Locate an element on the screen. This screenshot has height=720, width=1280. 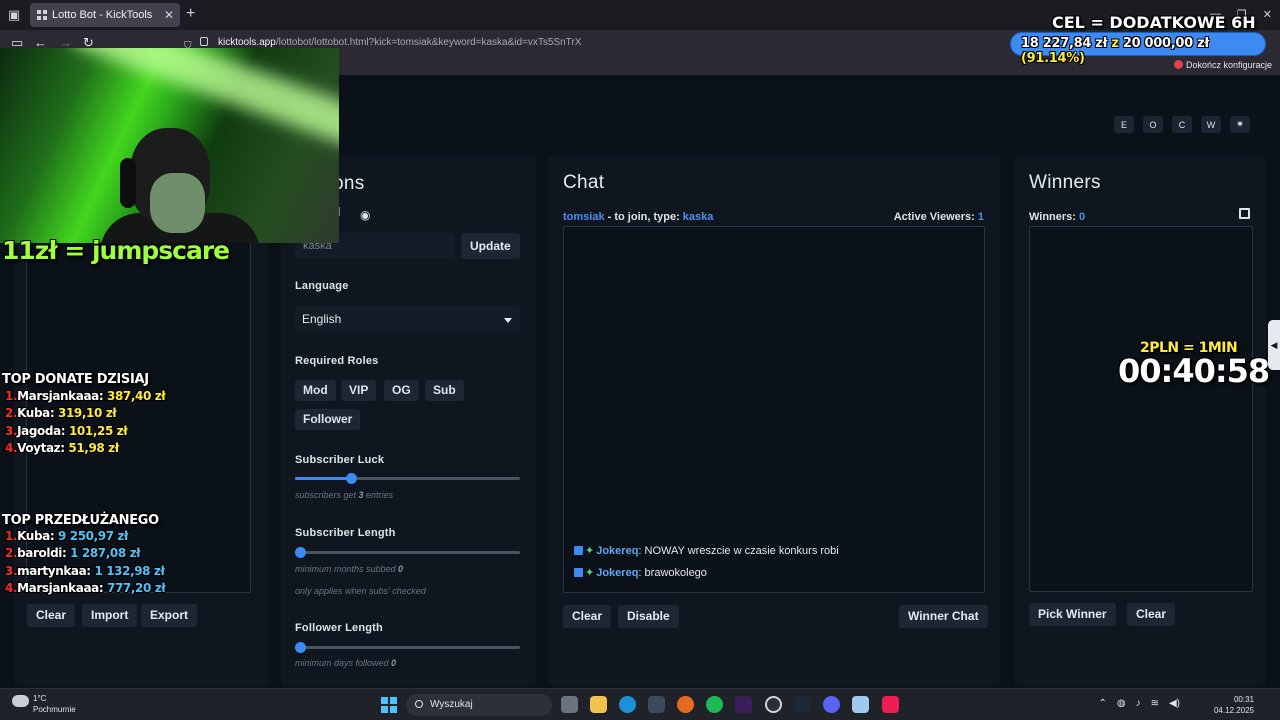
goal-title: CEL = DODATKOWE 6H is located at coordinates (1154, 22).